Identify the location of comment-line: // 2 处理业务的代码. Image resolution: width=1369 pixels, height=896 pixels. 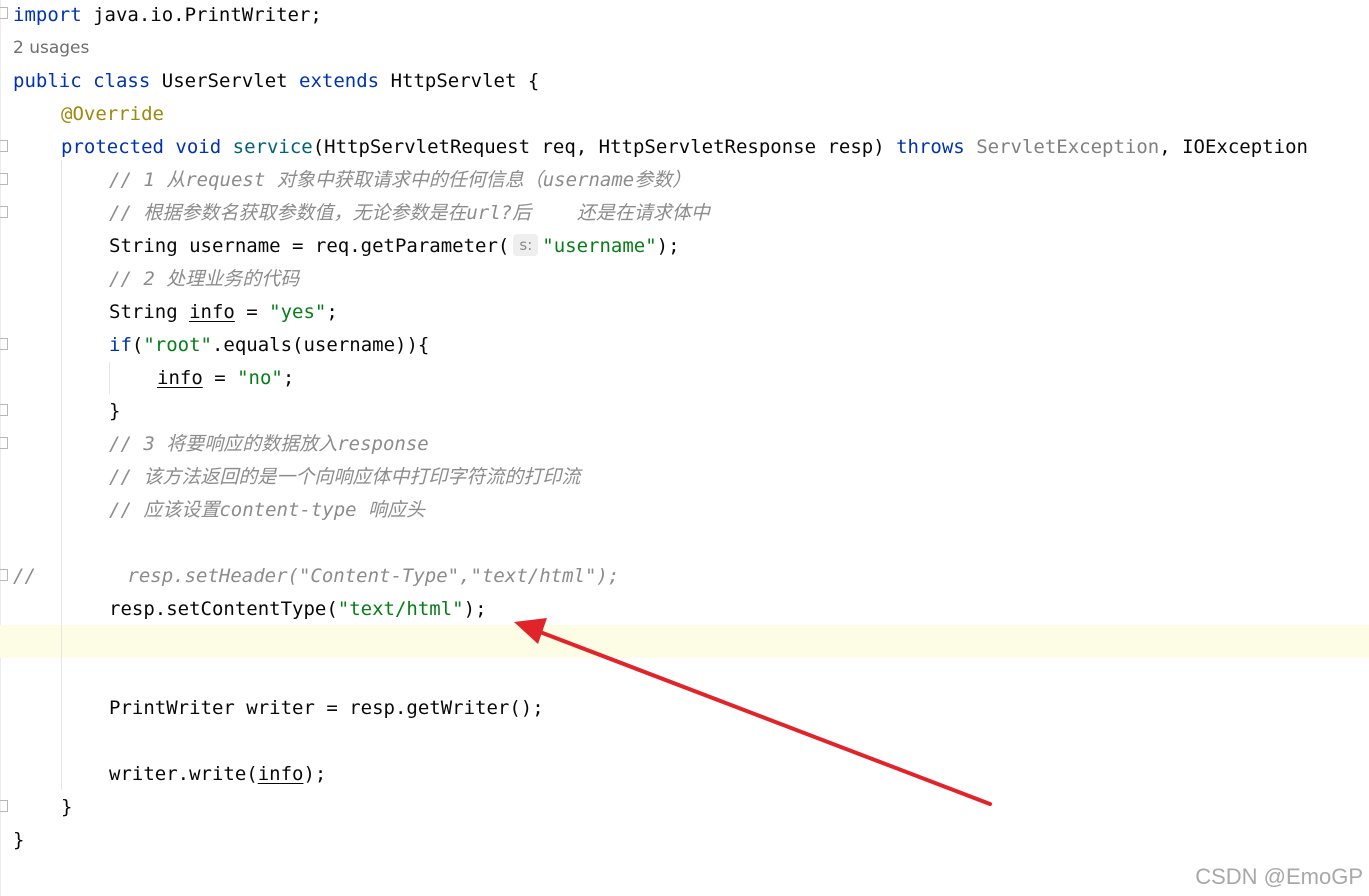
(204, 279).